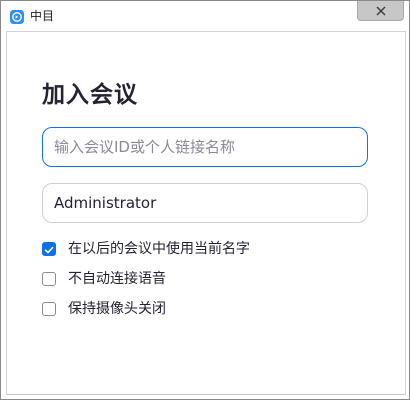  I want to click on remember-name-checkbox, so click(49, 249).